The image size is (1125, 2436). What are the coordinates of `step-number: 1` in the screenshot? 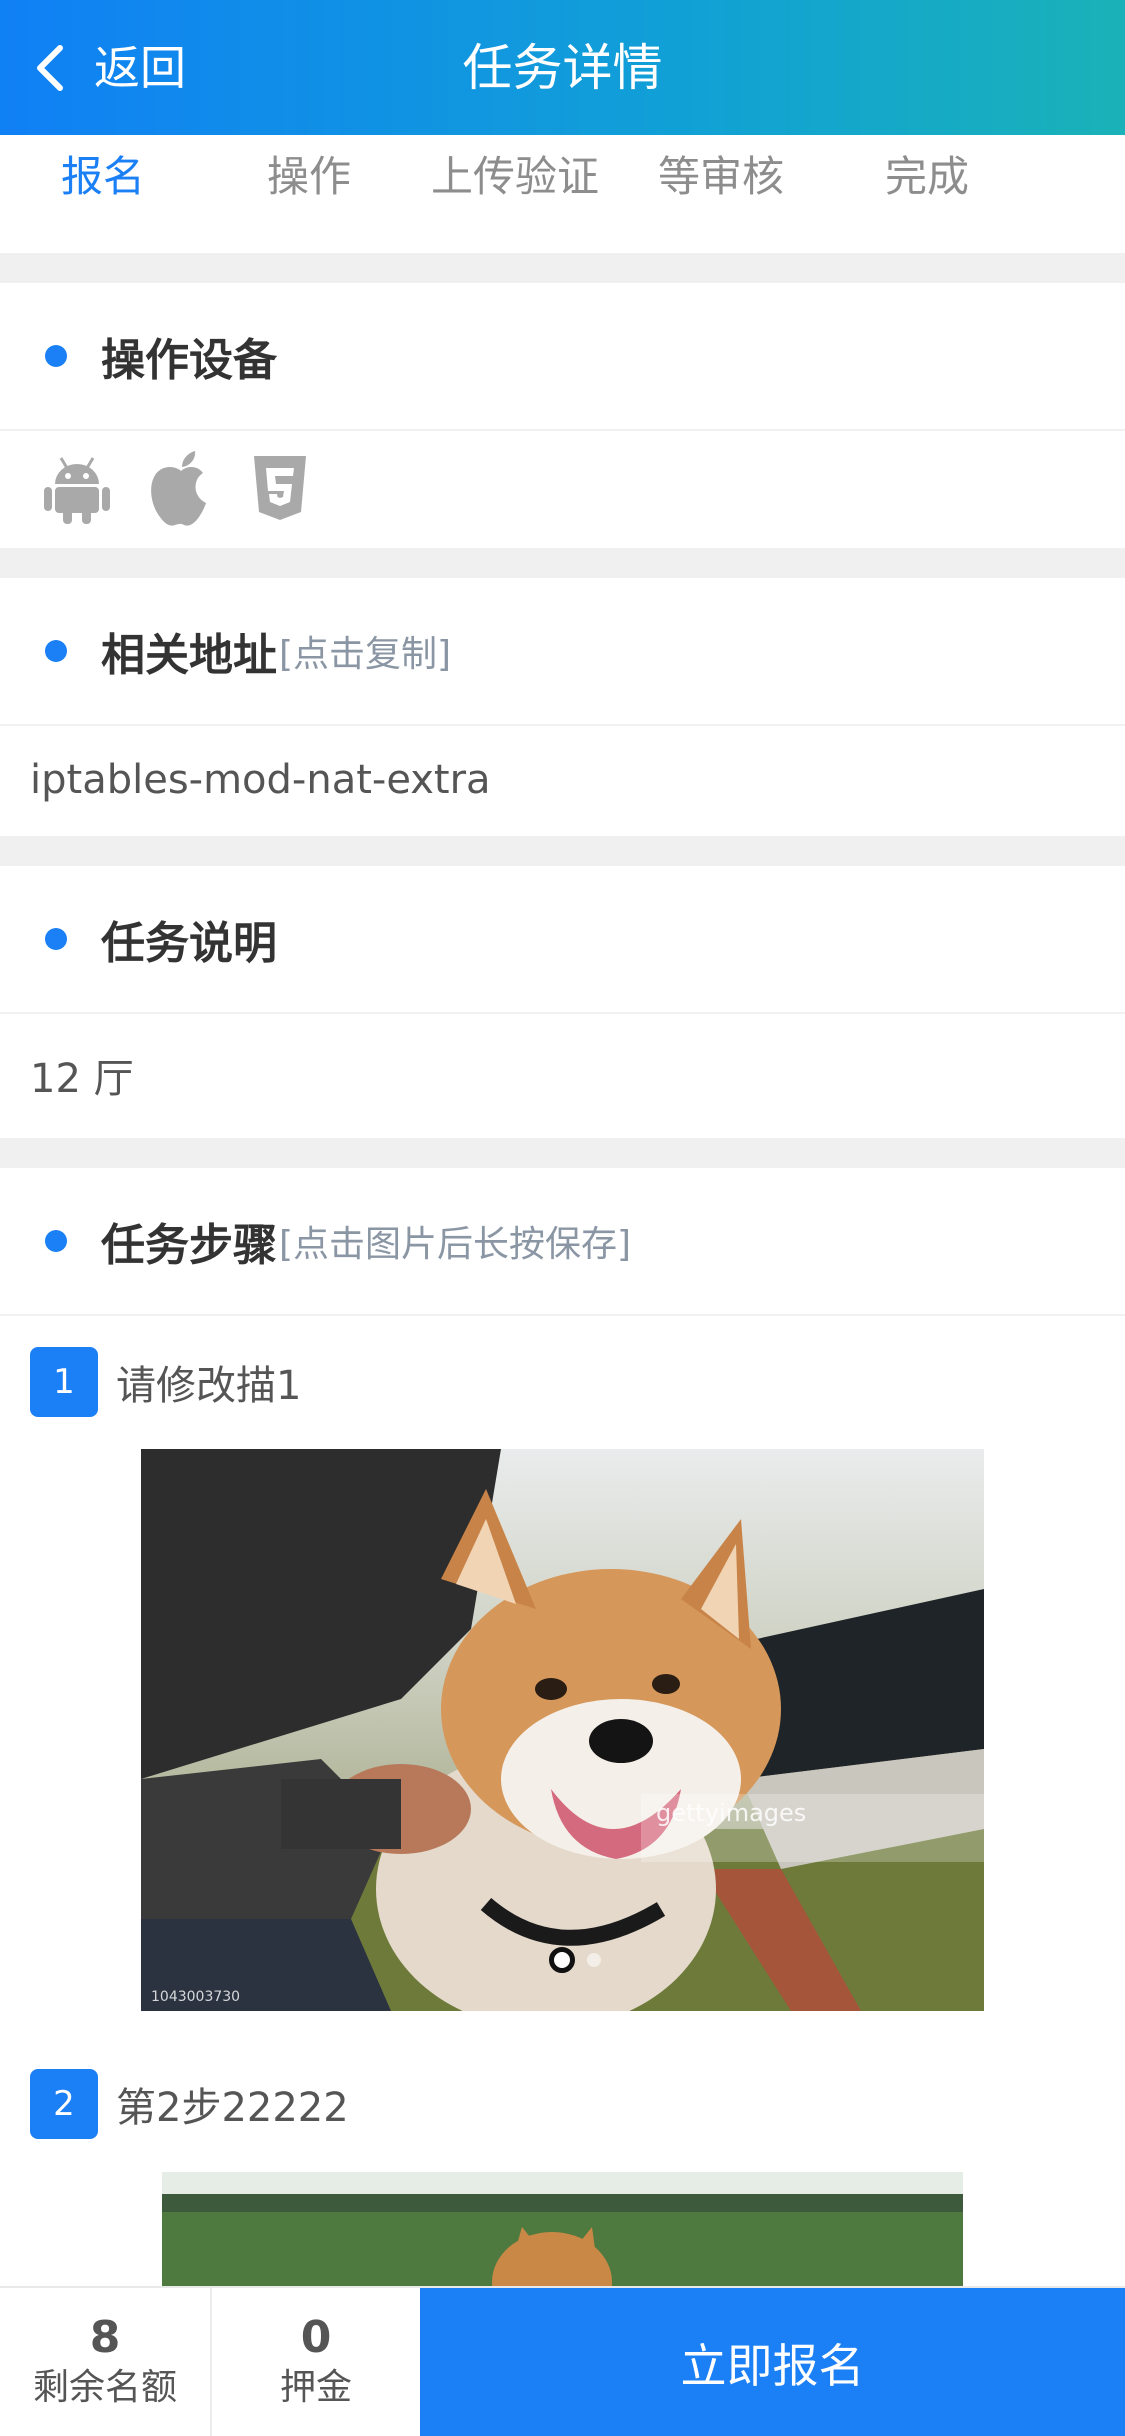 It's located at (64, 1382).